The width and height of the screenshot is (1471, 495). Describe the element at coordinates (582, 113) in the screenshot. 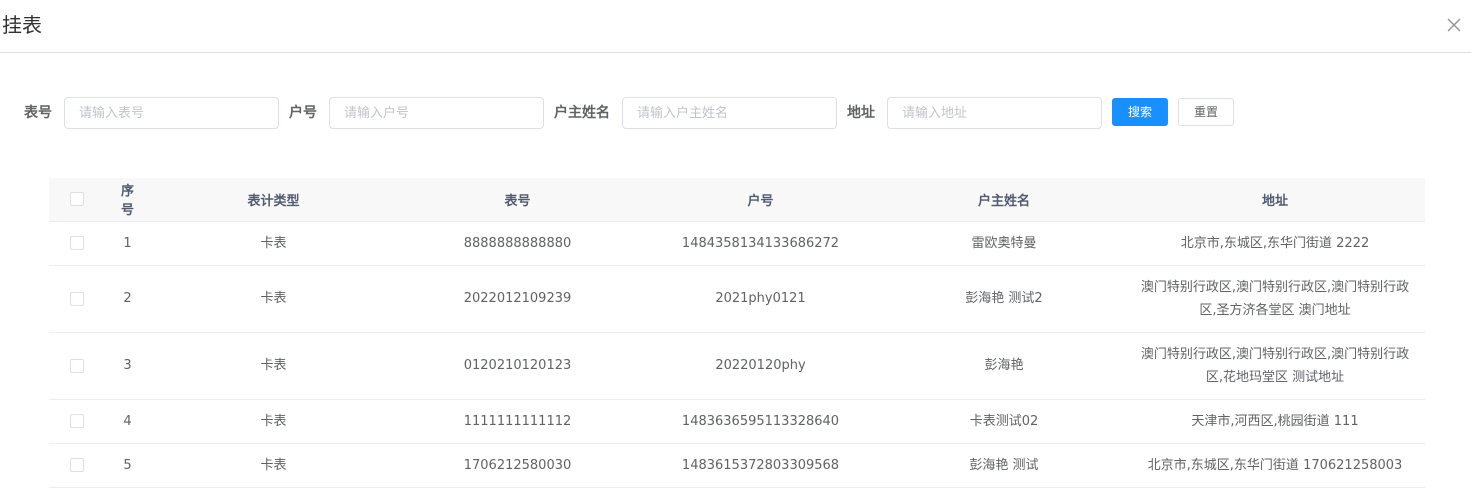

I see `owner-name-label: 户主姓名` at that location.